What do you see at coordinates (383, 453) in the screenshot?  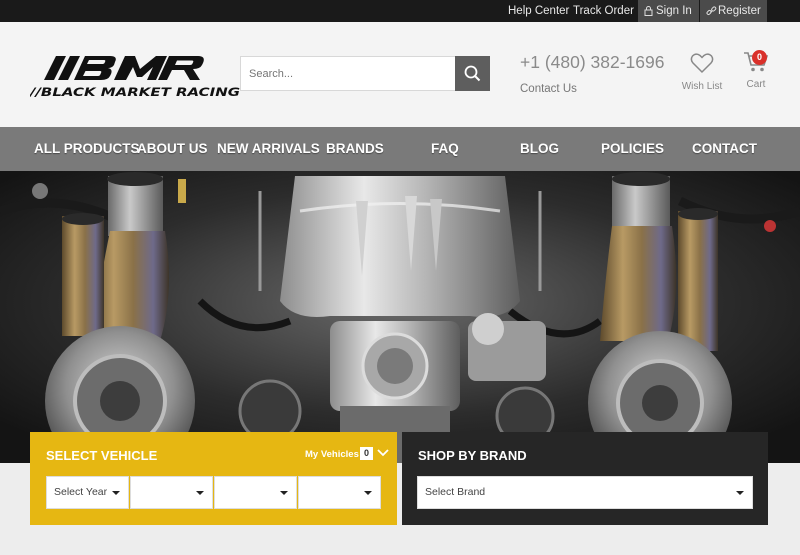 I see `chevron-down-icon` at bounding box center [383, 453].